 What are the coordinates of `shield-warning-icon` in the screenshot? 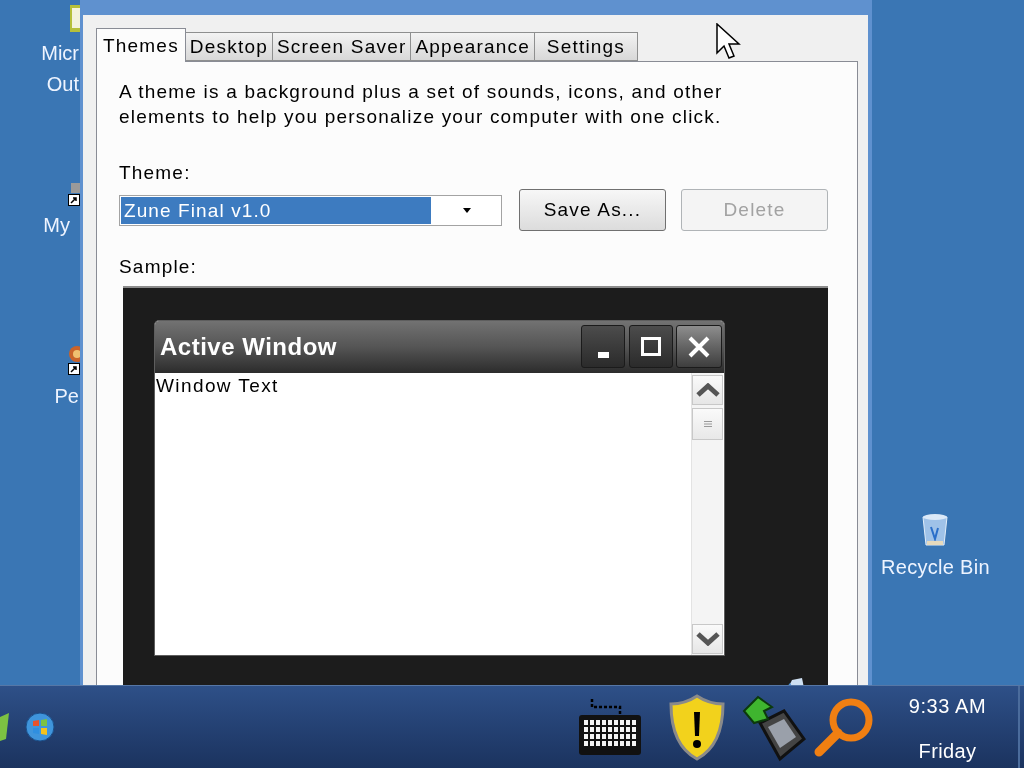 It's located at (697, 727).